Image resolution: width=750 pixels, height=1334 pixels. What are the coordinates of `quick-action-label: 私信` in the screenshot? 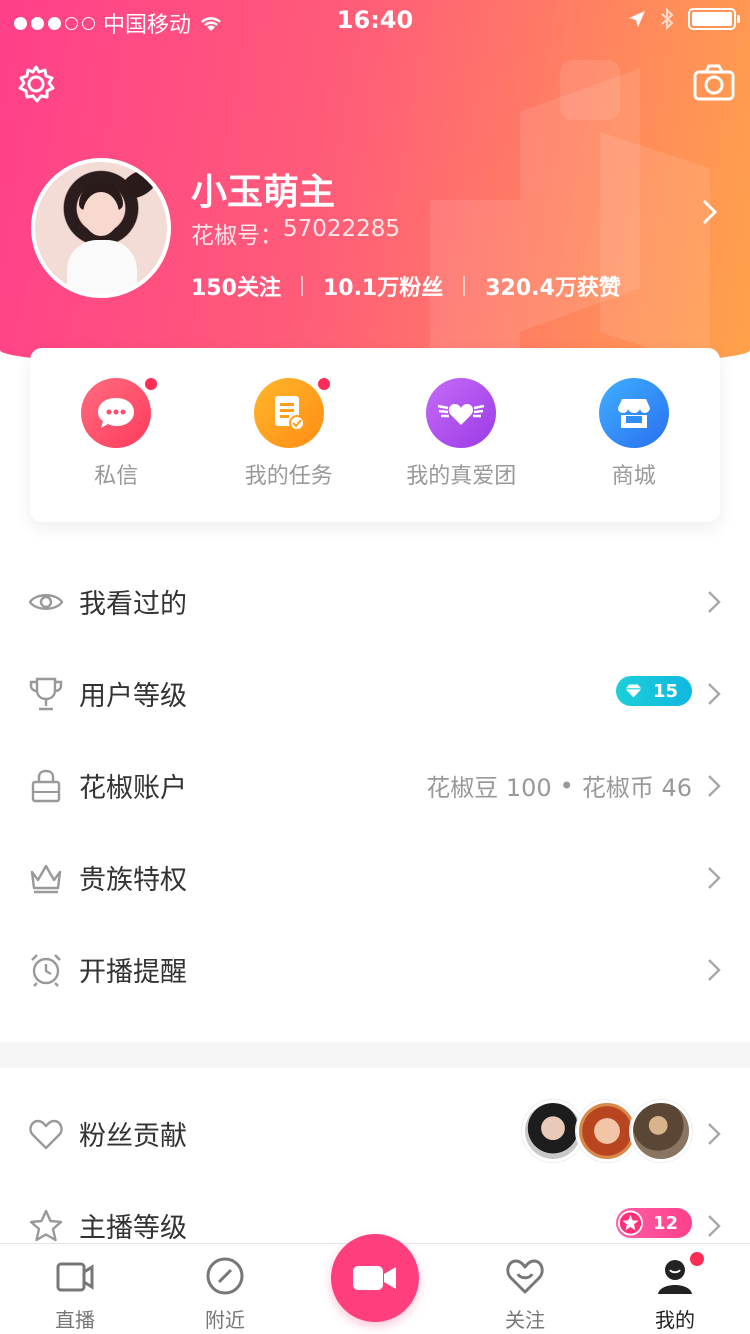 It's located at (116, 476).